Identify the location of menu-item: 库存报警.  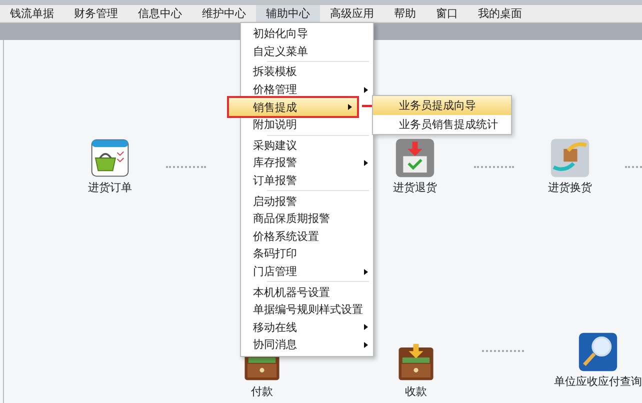
(307, 163).